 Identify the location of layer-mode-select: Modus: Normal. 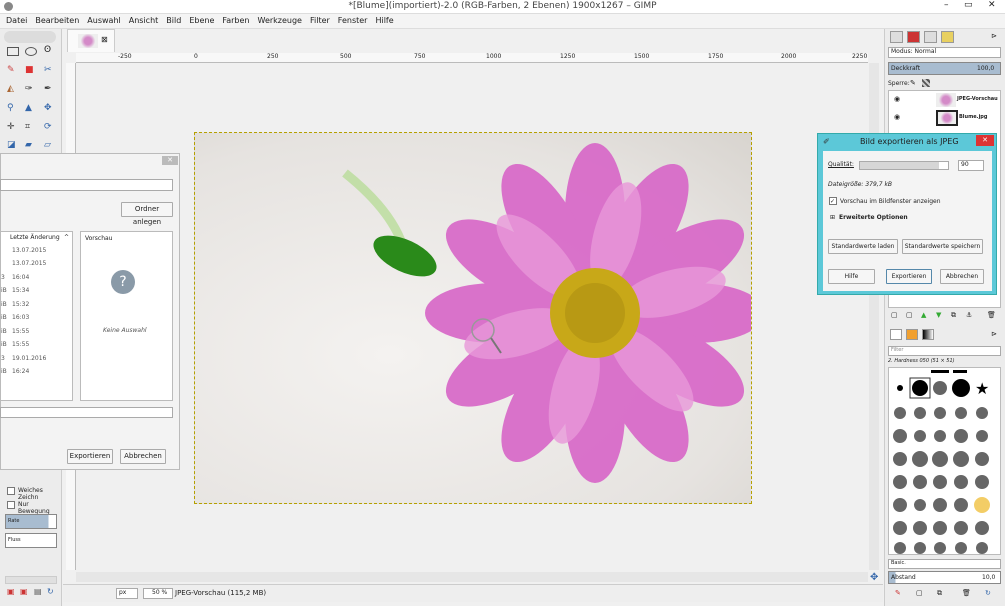
(944, 52).